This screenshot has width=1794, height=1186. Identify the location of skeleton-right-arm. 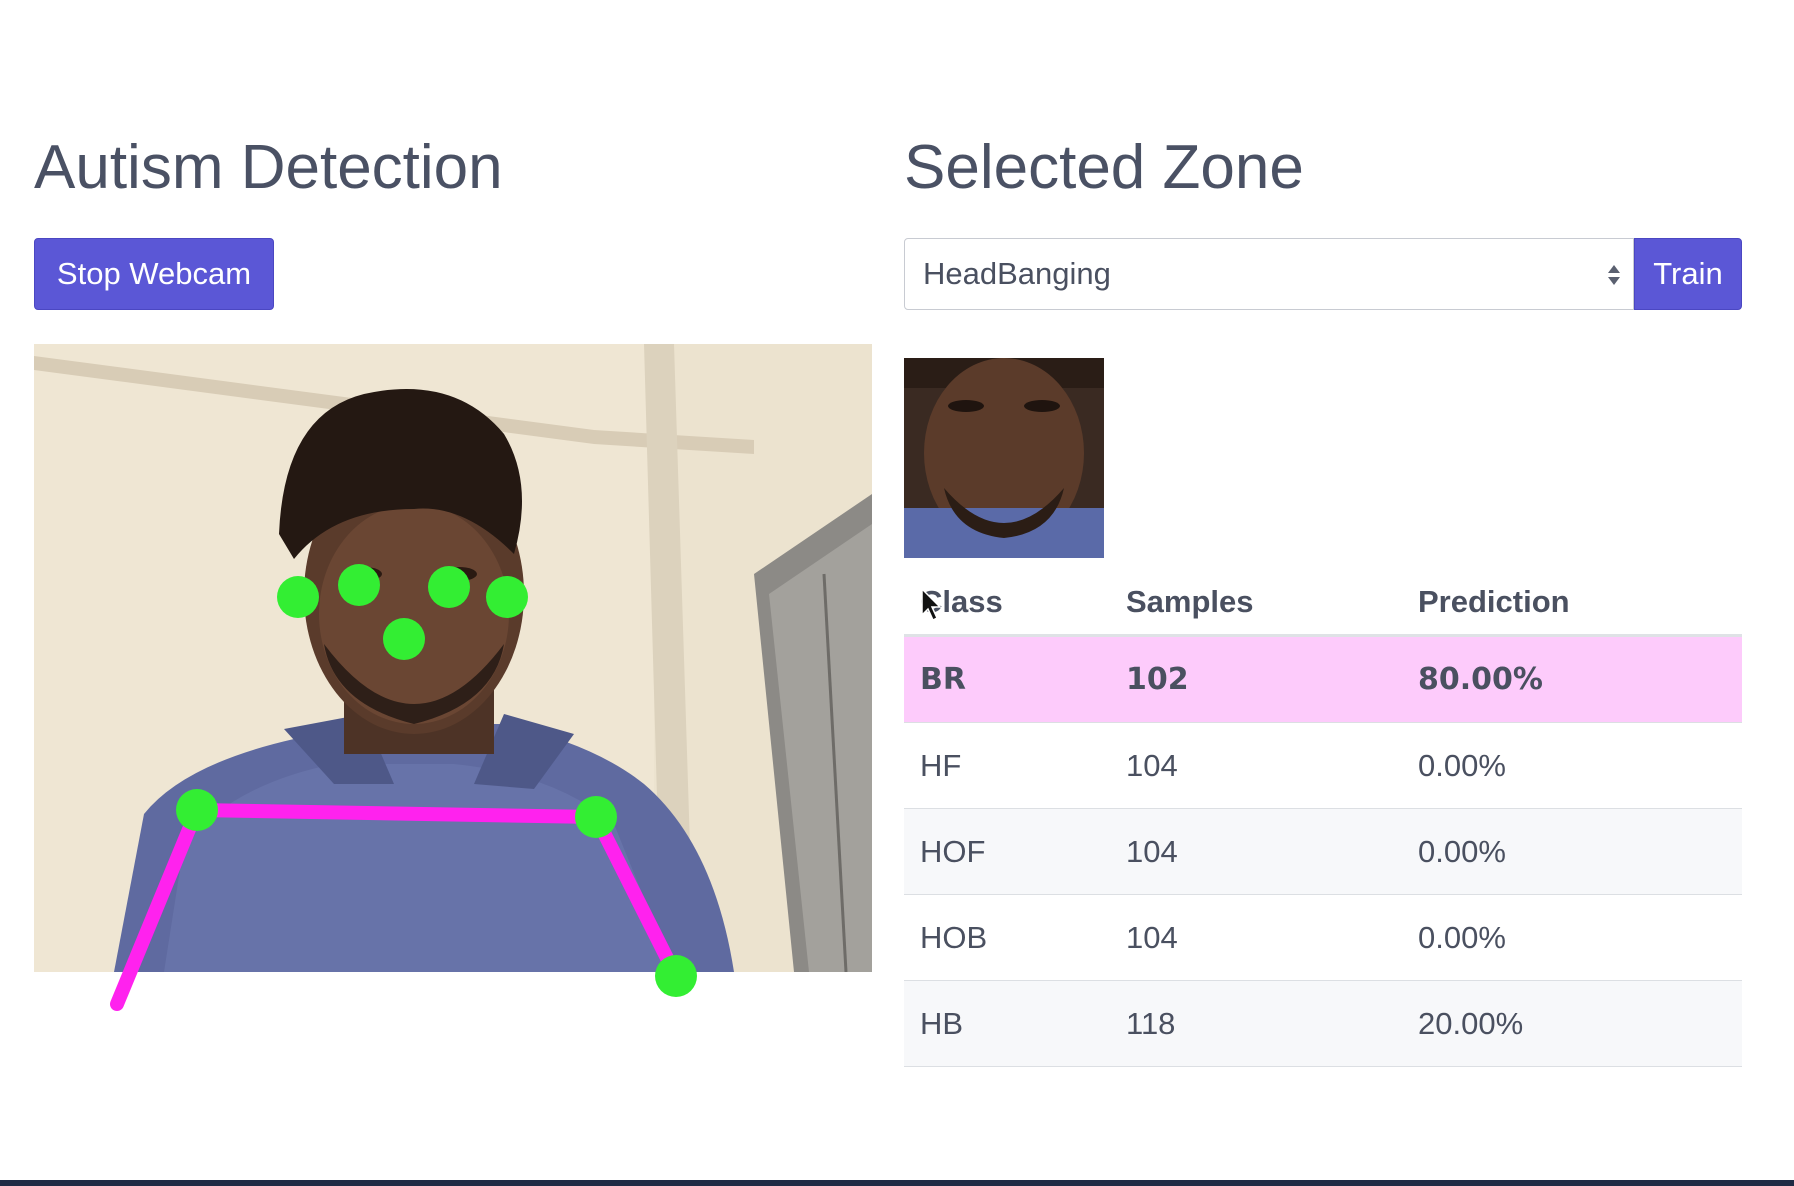
(636, 896).